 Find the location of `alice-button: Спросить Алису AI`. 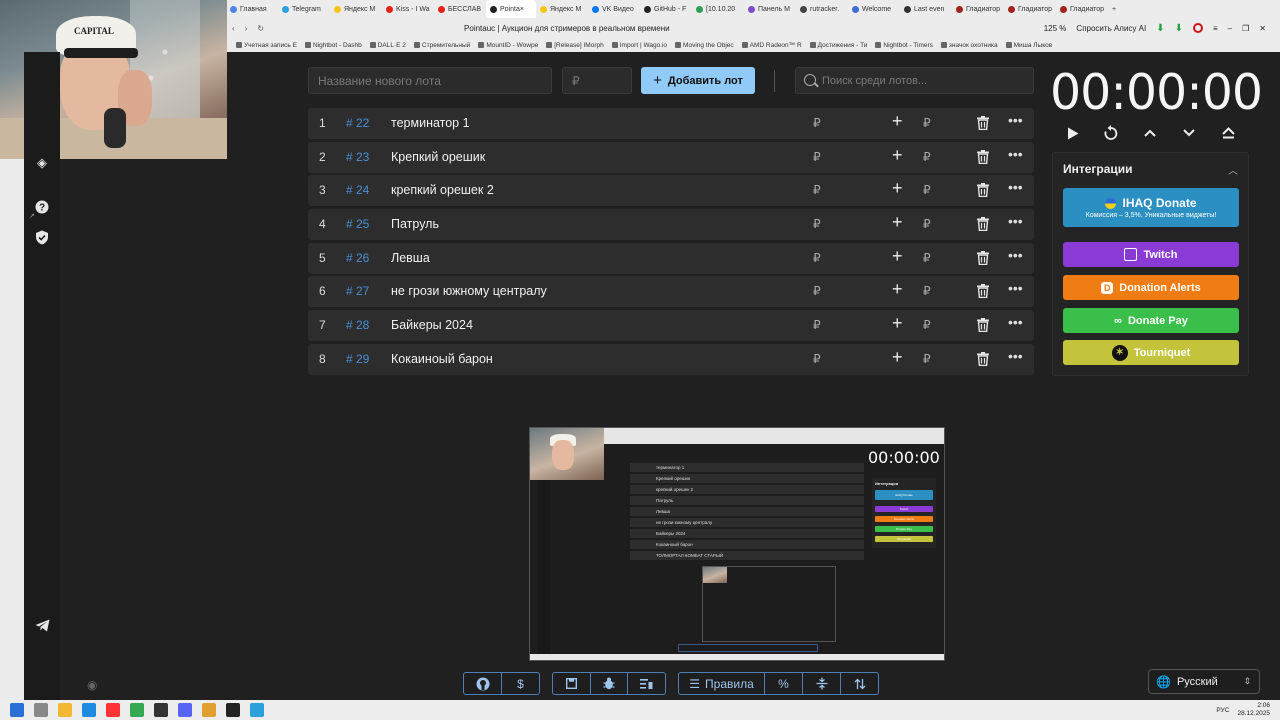

alice-button: Спросить Алису AI is located at coordinates (1111, 28).